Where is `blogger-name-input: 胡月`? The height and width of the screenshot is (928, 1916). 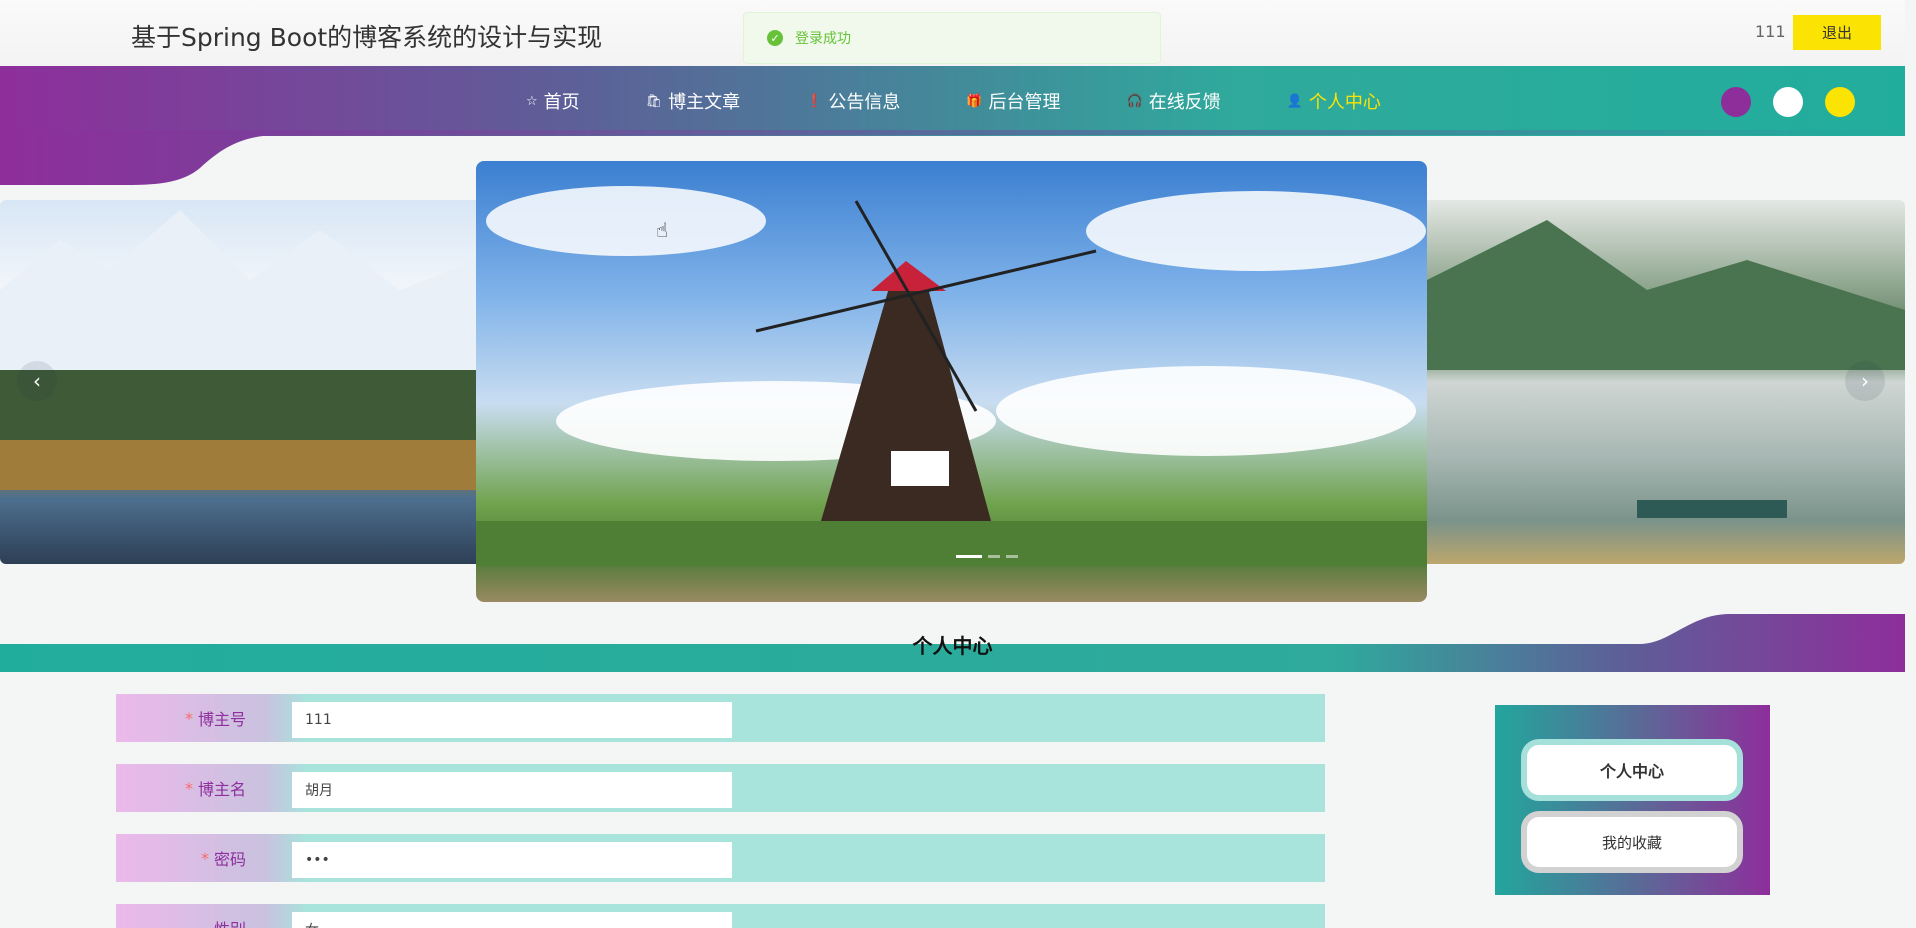 blogger-name-input: 胡月 is located at coordinates (512, 790).